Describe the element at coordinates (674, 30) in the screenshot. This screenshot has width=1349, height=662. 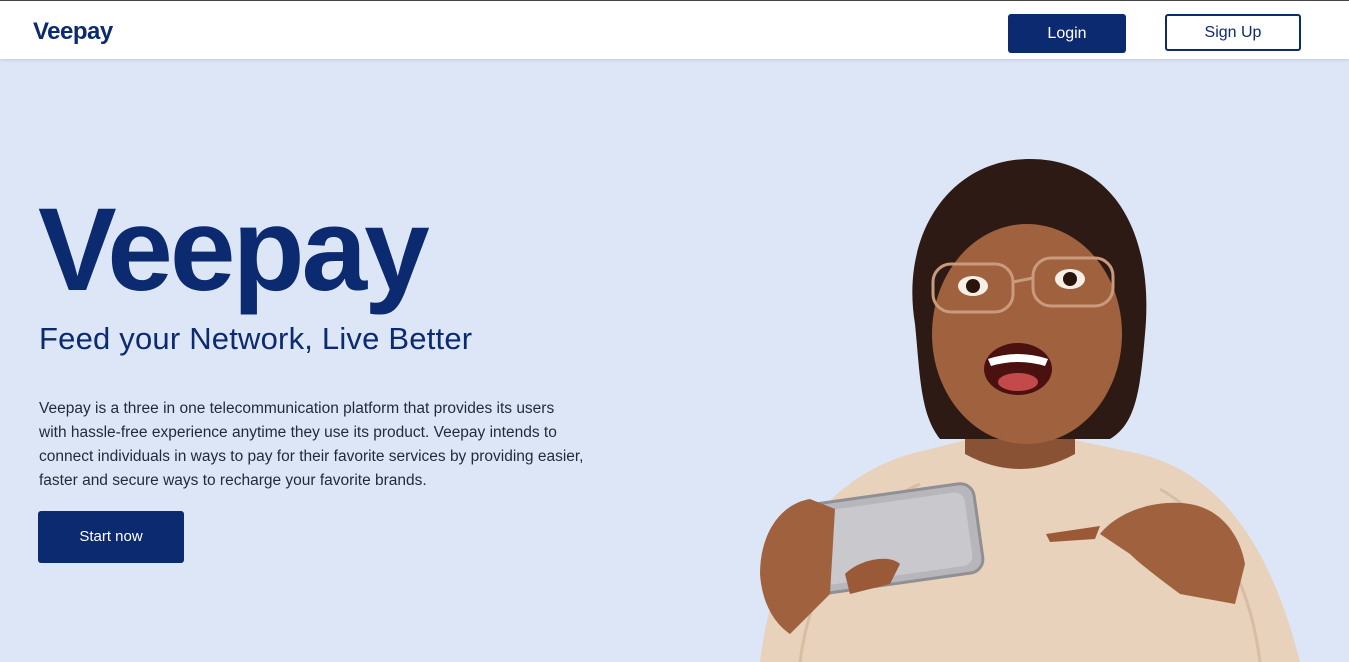
I see `top-nav-bar: Veepay Login Sign Up` at that location.